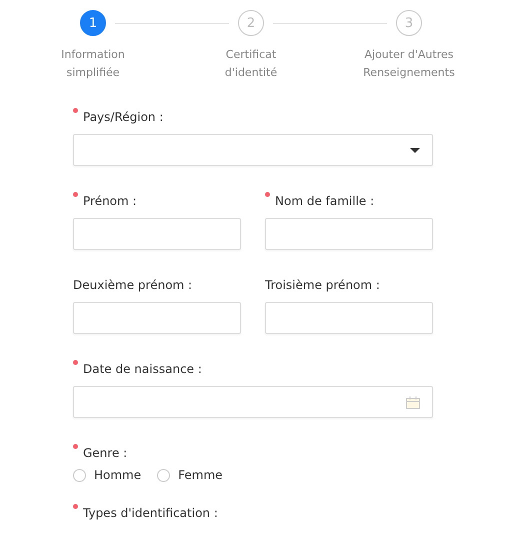 The height and width of the screenshot is (540, 527). Describe the element at coordinates (415, 150) in the screenshot. I see `caret-icon` at that location.